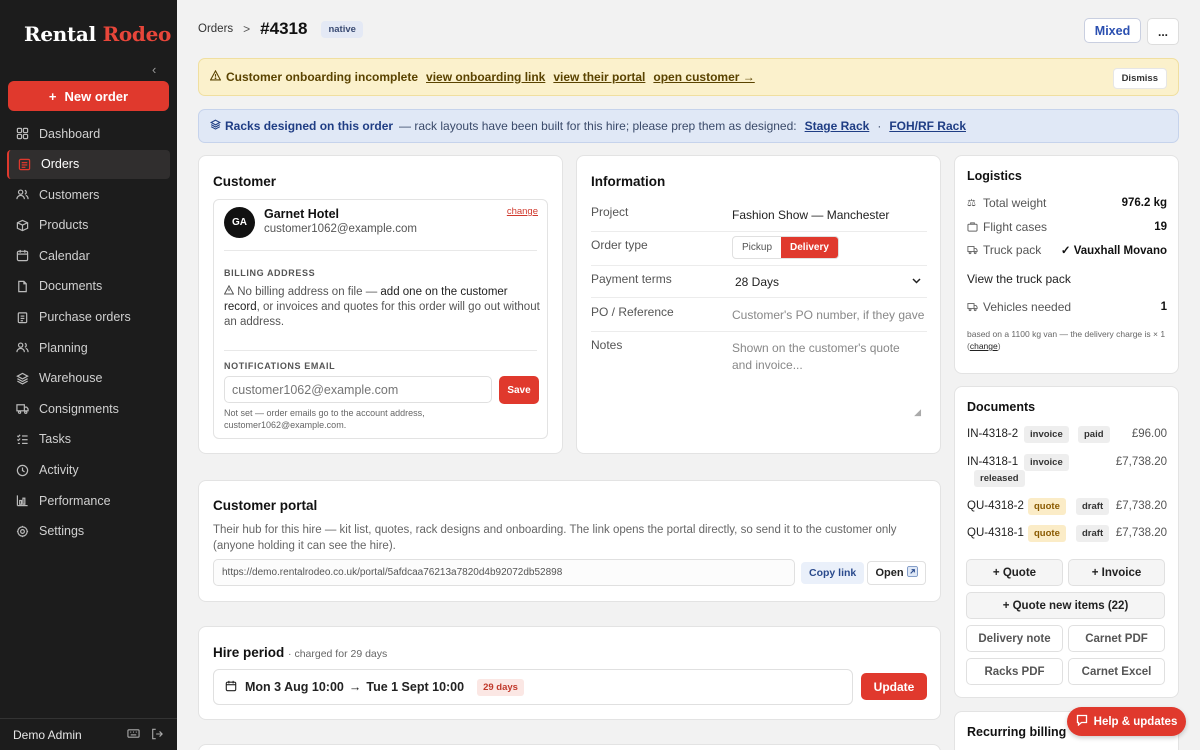 The image size is (1200, 750). I want to click on payment-terms-select: 28 Days, so click(757, 282).